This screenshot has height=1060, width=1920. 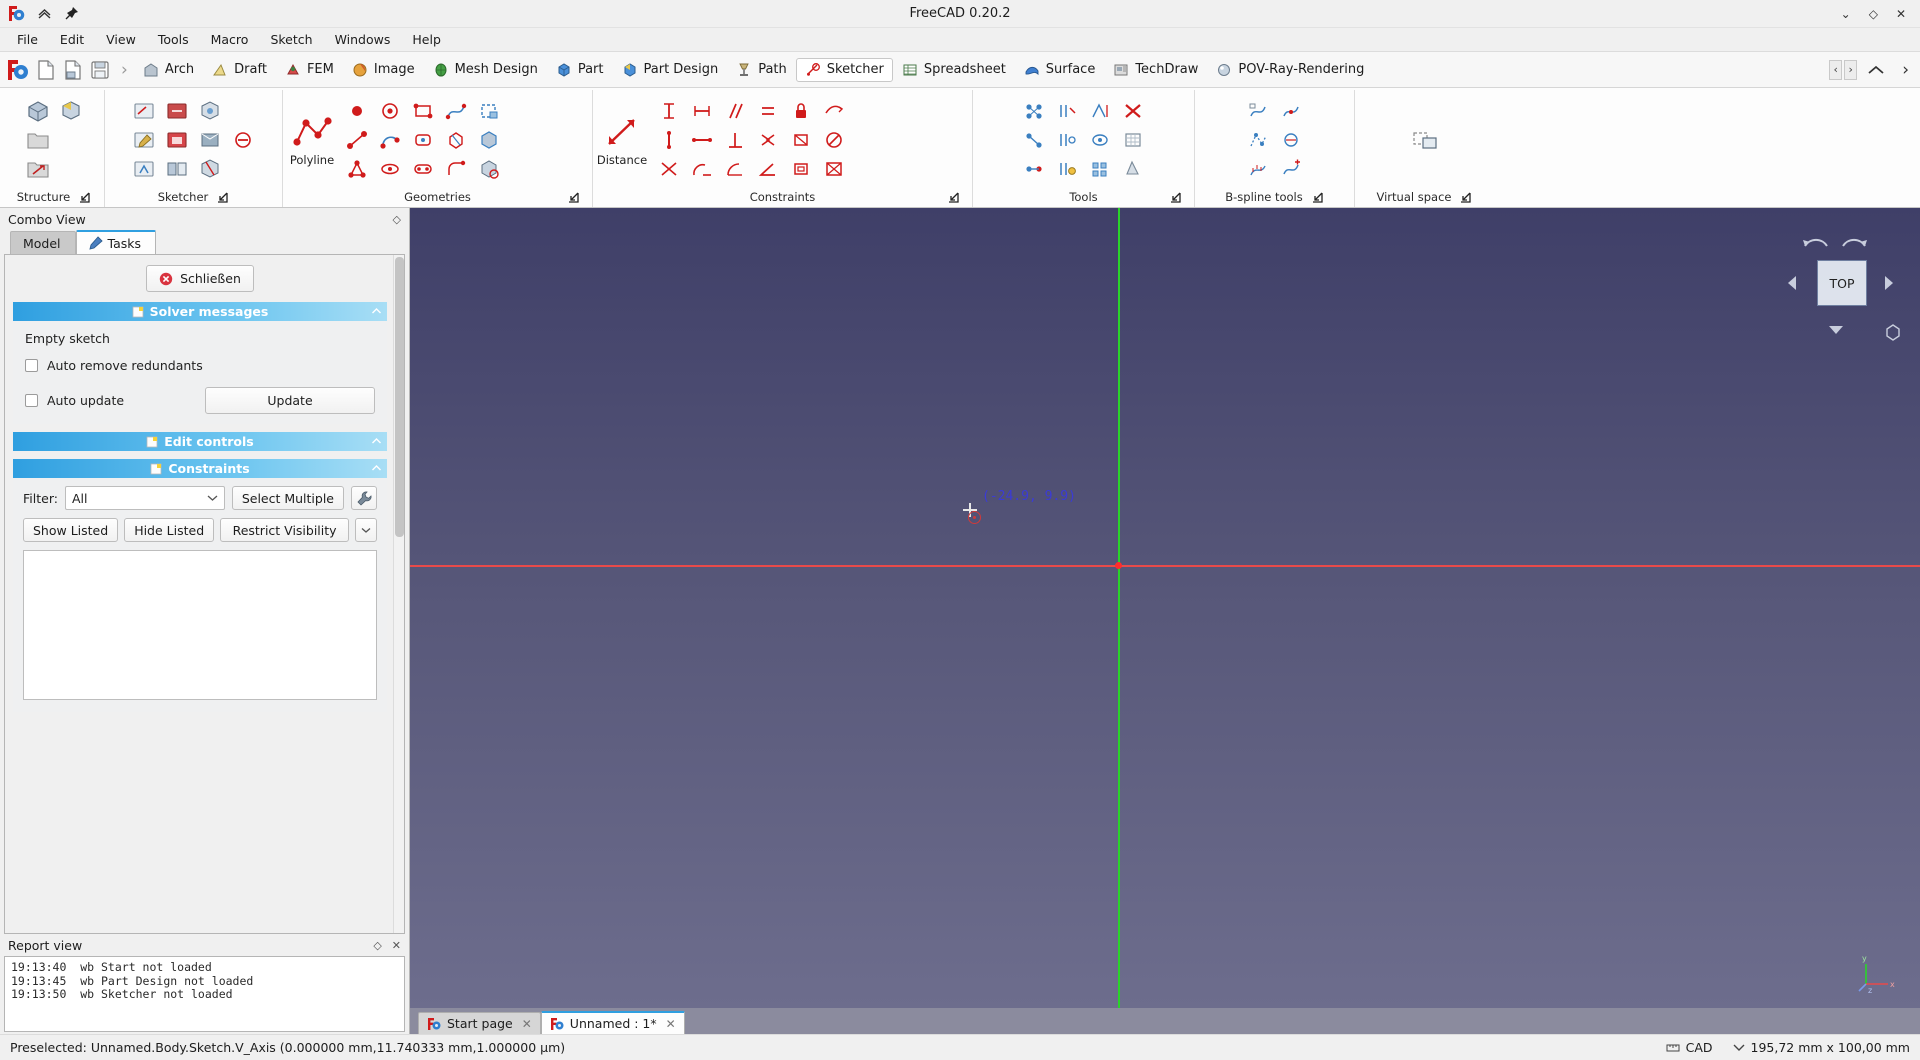 I want to click on constrain-vertical-distance-button, so click(x=668, y=111).